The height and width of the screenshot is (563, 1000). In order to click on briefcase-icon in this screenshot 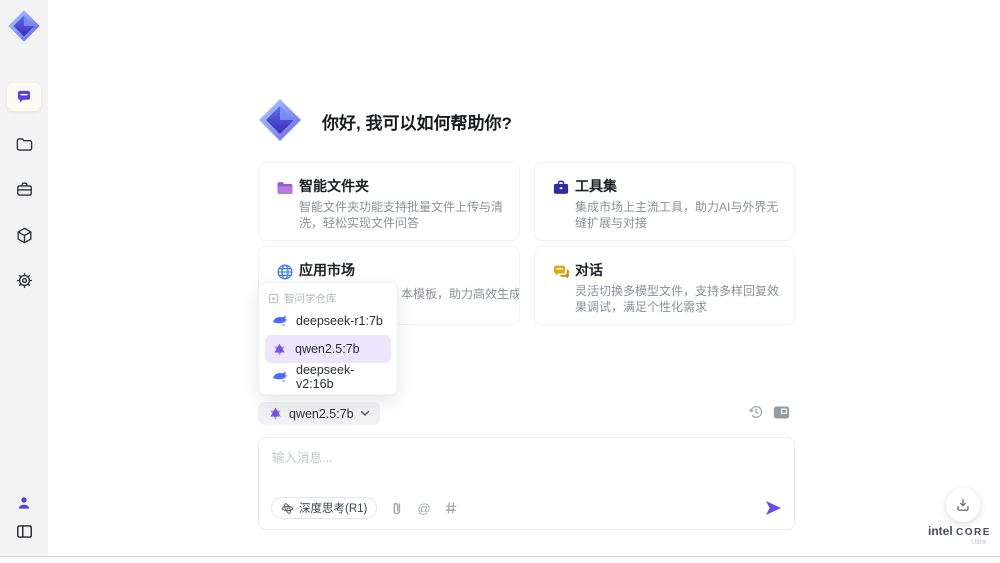, I will do `click(561, 187)`.